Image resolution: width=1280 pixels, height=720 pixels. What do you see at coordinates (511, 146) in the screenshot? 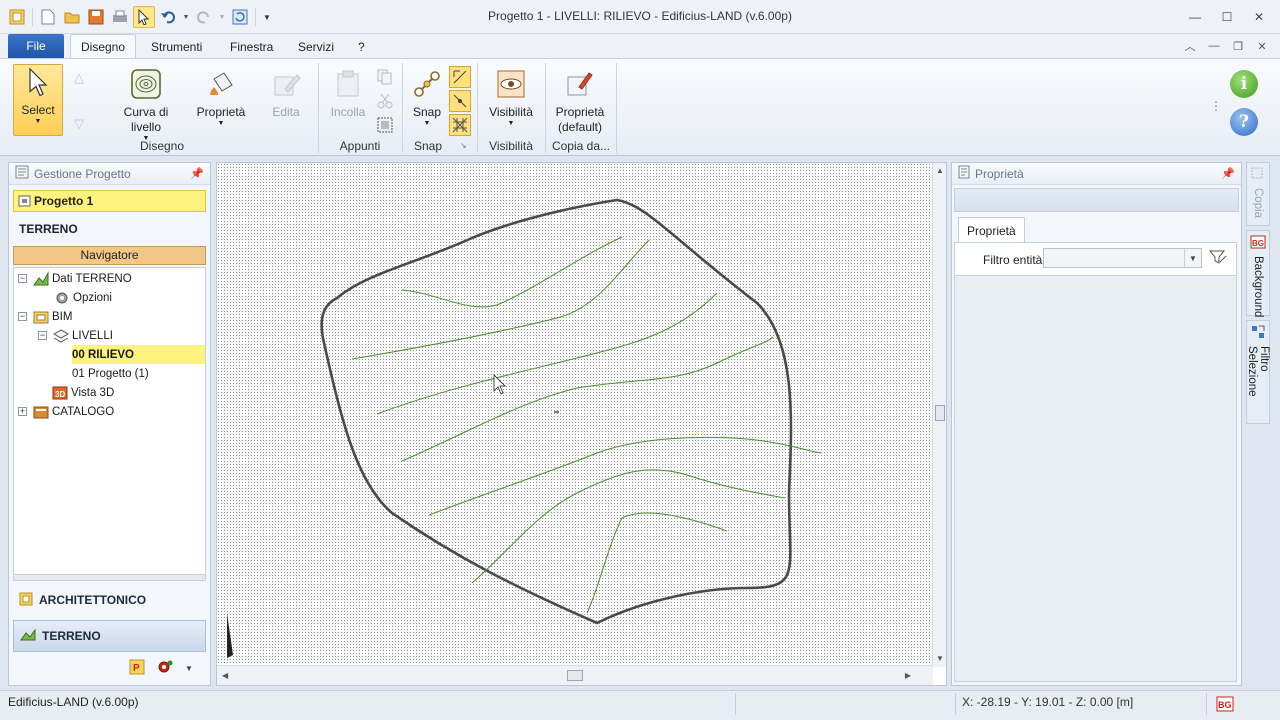
I see `group-visibilita-label: Visibilità` at bounding box center [511, 146].